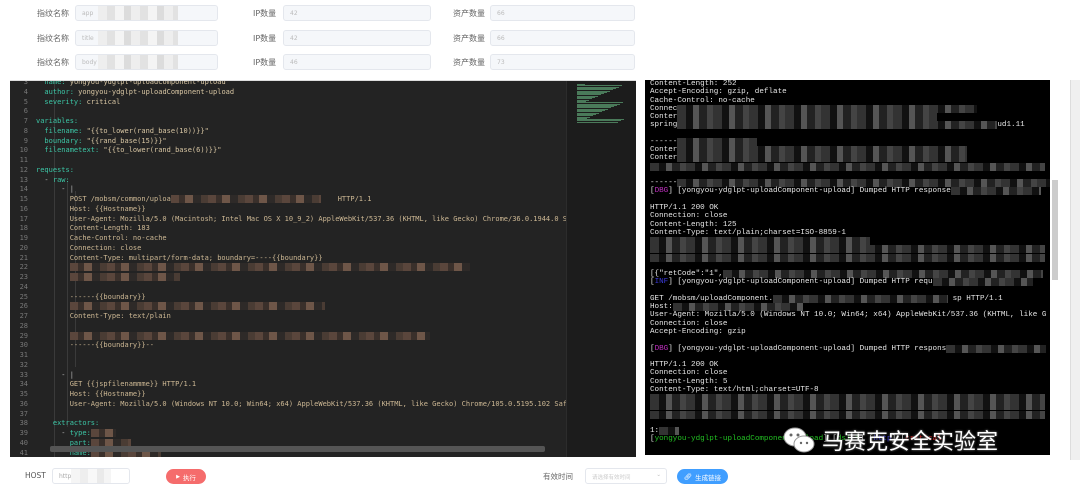 This screenshot has height=492, width=1080. Describe the element at coordinates (89, 247) in the screenshot. I see `code-token: Connection: close` at that location.